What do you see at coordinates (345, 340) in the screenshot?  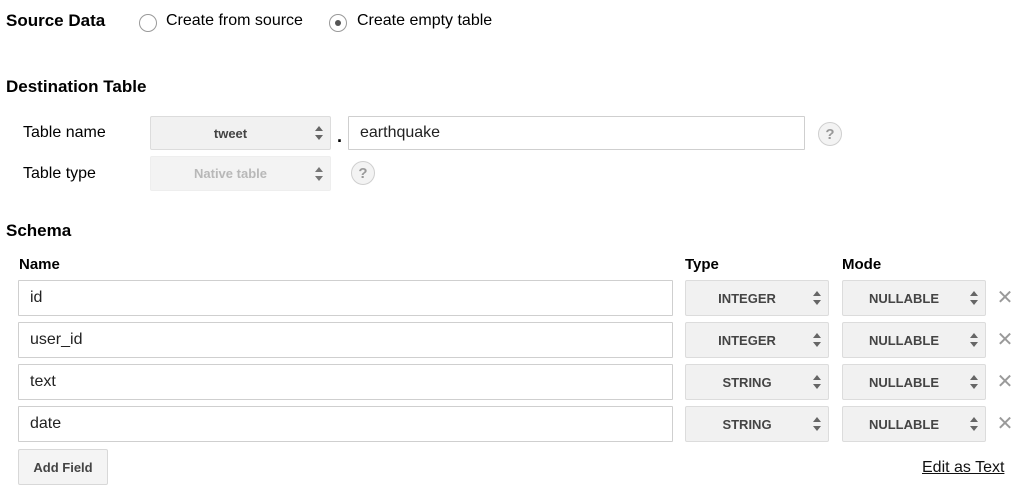 I see `field-name-input: user_id` at bounding box center [345, 340].